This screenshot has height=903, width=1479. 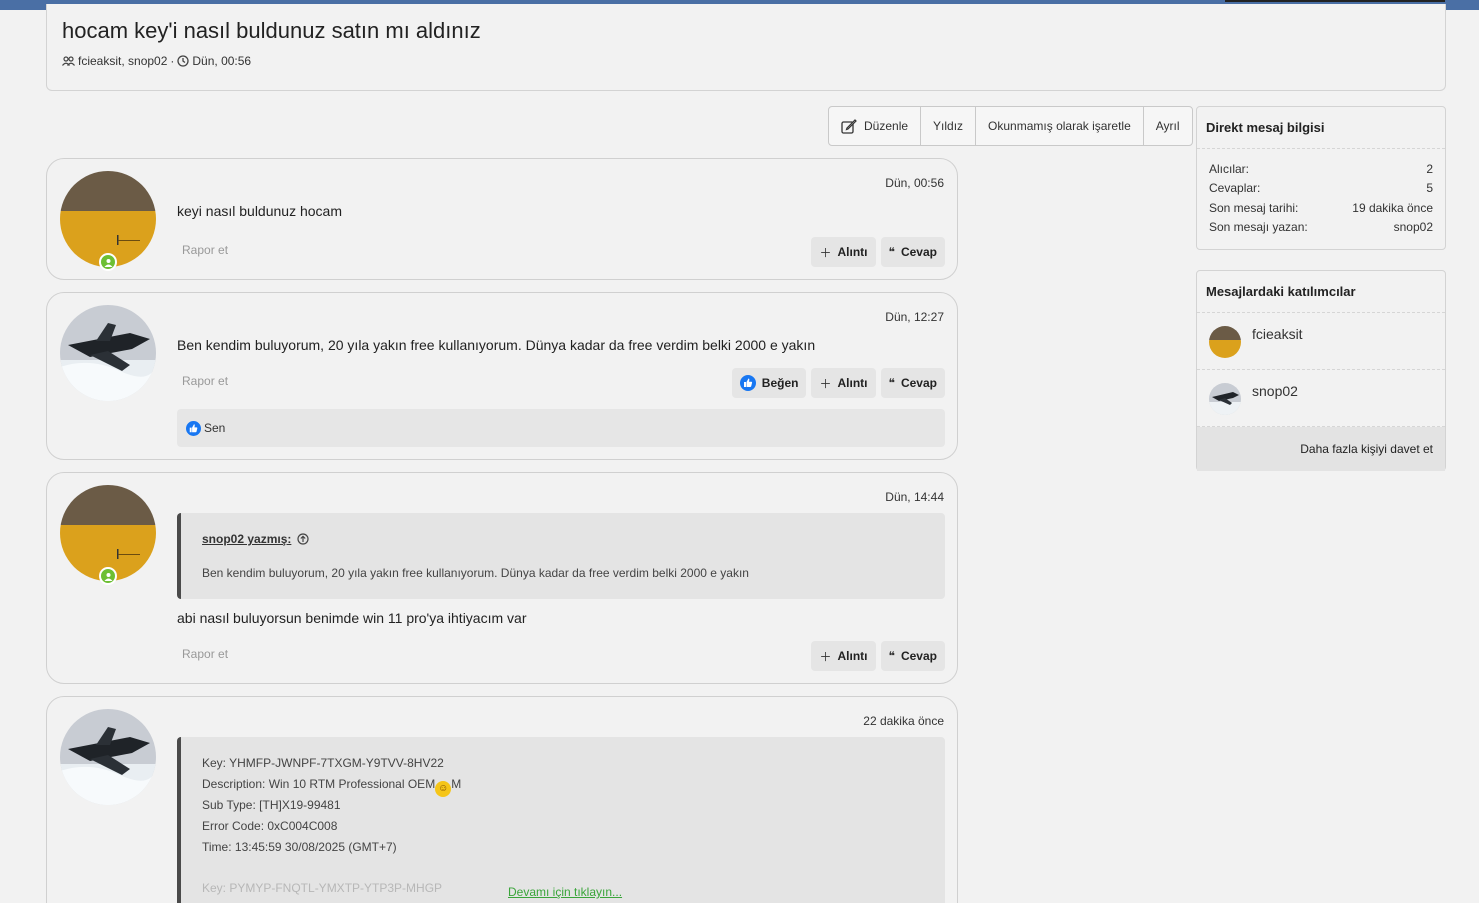 What do you see at coordinates (319, 784) in the screenshot?
I see `description-text: Description: Win 10 RTM Professional OEM` at bounding box center [319, 784].